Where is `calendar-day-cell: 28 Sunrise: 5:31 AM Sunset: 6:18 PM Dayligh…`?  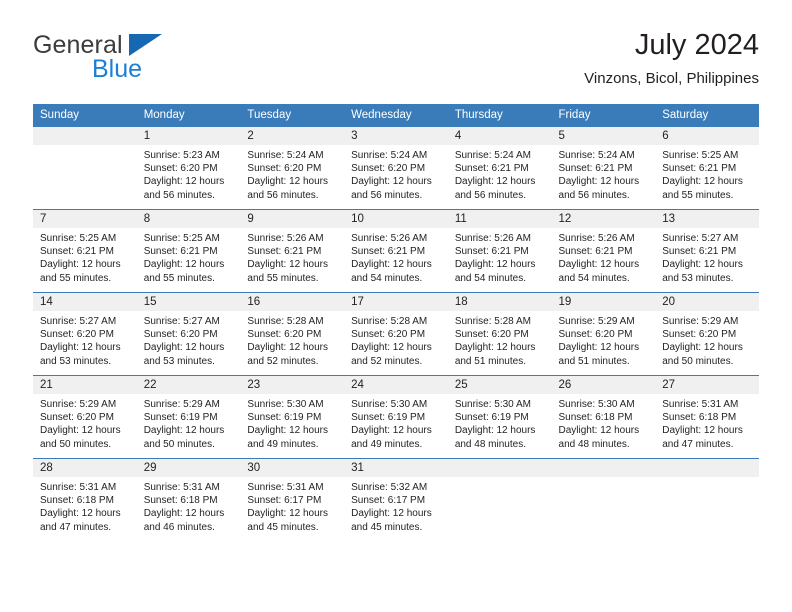
calendar-day-cell: 28 Sunrise: 5:31 AM Sunset: 6:18 PM Dayligh… is located at coordinates (85, 499).